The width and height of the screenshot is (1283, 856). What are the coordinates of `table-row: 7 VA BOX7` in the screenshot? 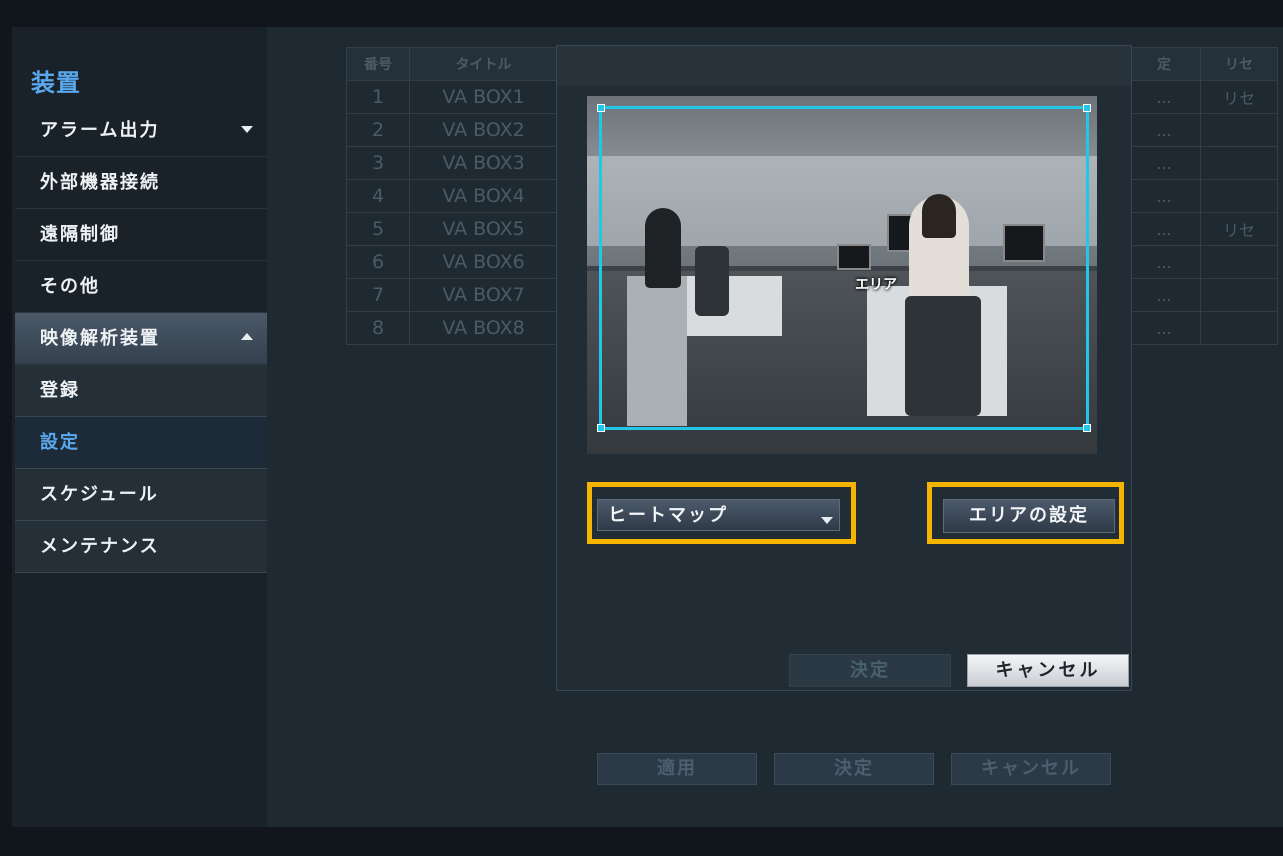 It's located at (452, 295).